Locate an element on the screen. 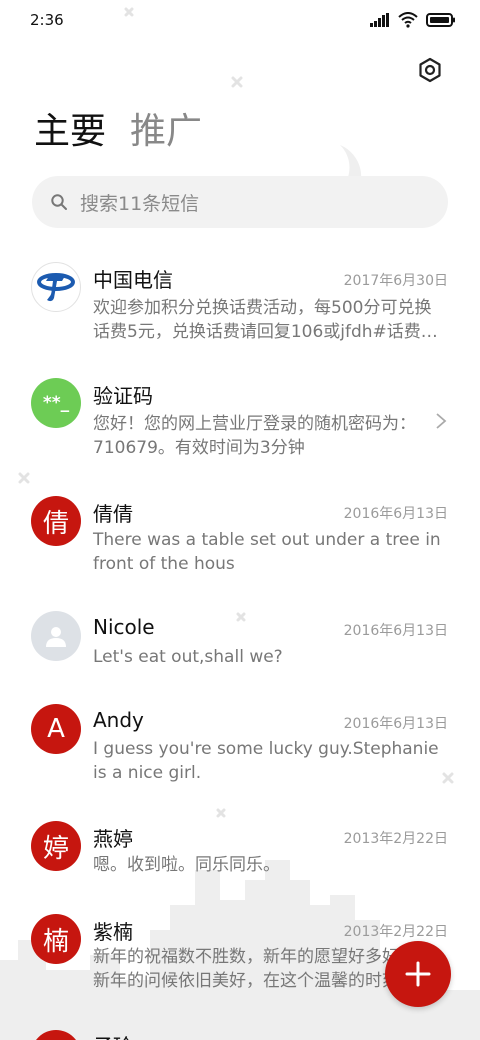 This screenshot has height=1040, width=480. message-sender: 倩倩 is located at coordinates (113, 514).